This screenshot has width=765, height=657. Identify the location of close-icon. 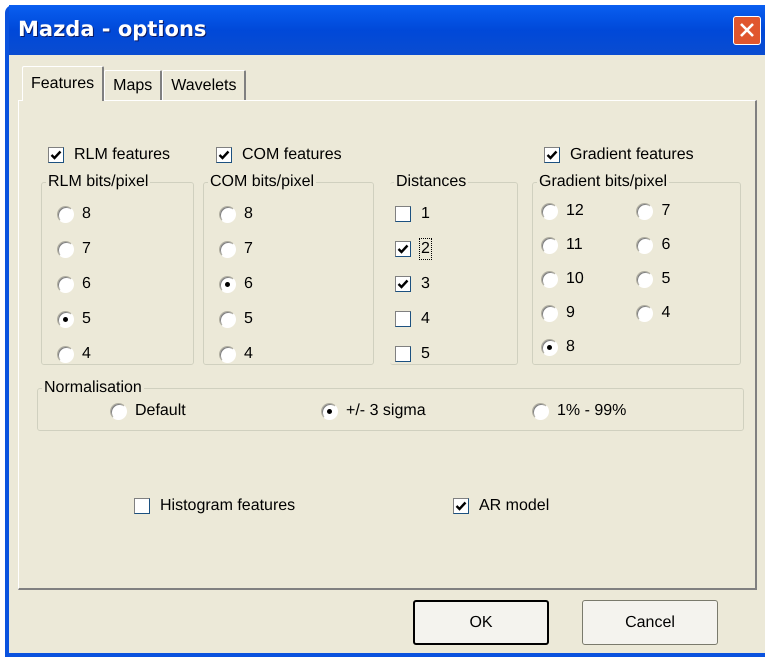
(747, 30).